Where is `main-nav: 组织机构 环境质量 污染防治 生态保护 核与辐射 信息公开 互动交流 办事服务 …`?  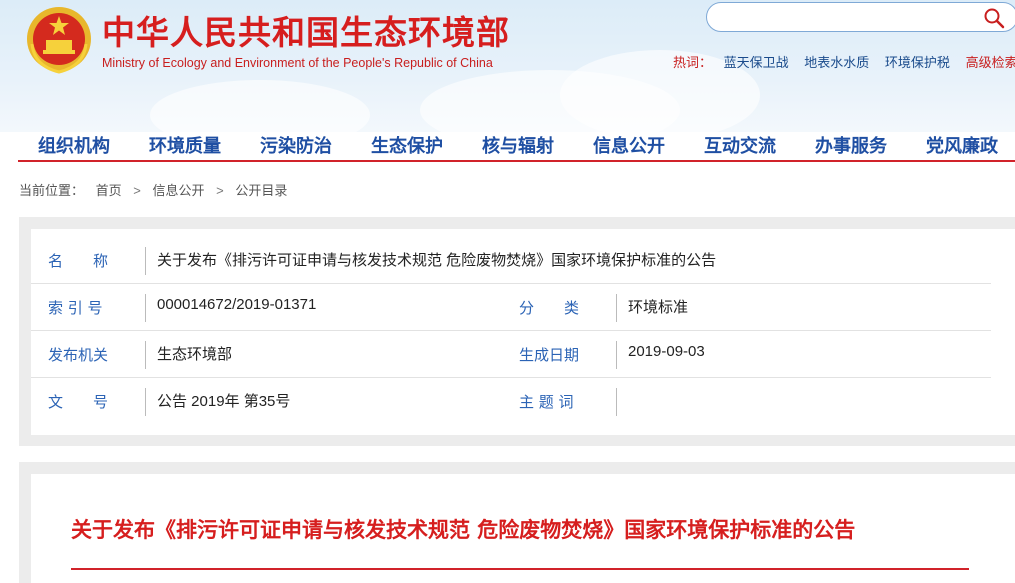
main-nav: 组织机构 环境质量 污染防治 生态保护 核与辐射 信息公开 互动交流 办事服务 … is located at coordinates (516, 147).